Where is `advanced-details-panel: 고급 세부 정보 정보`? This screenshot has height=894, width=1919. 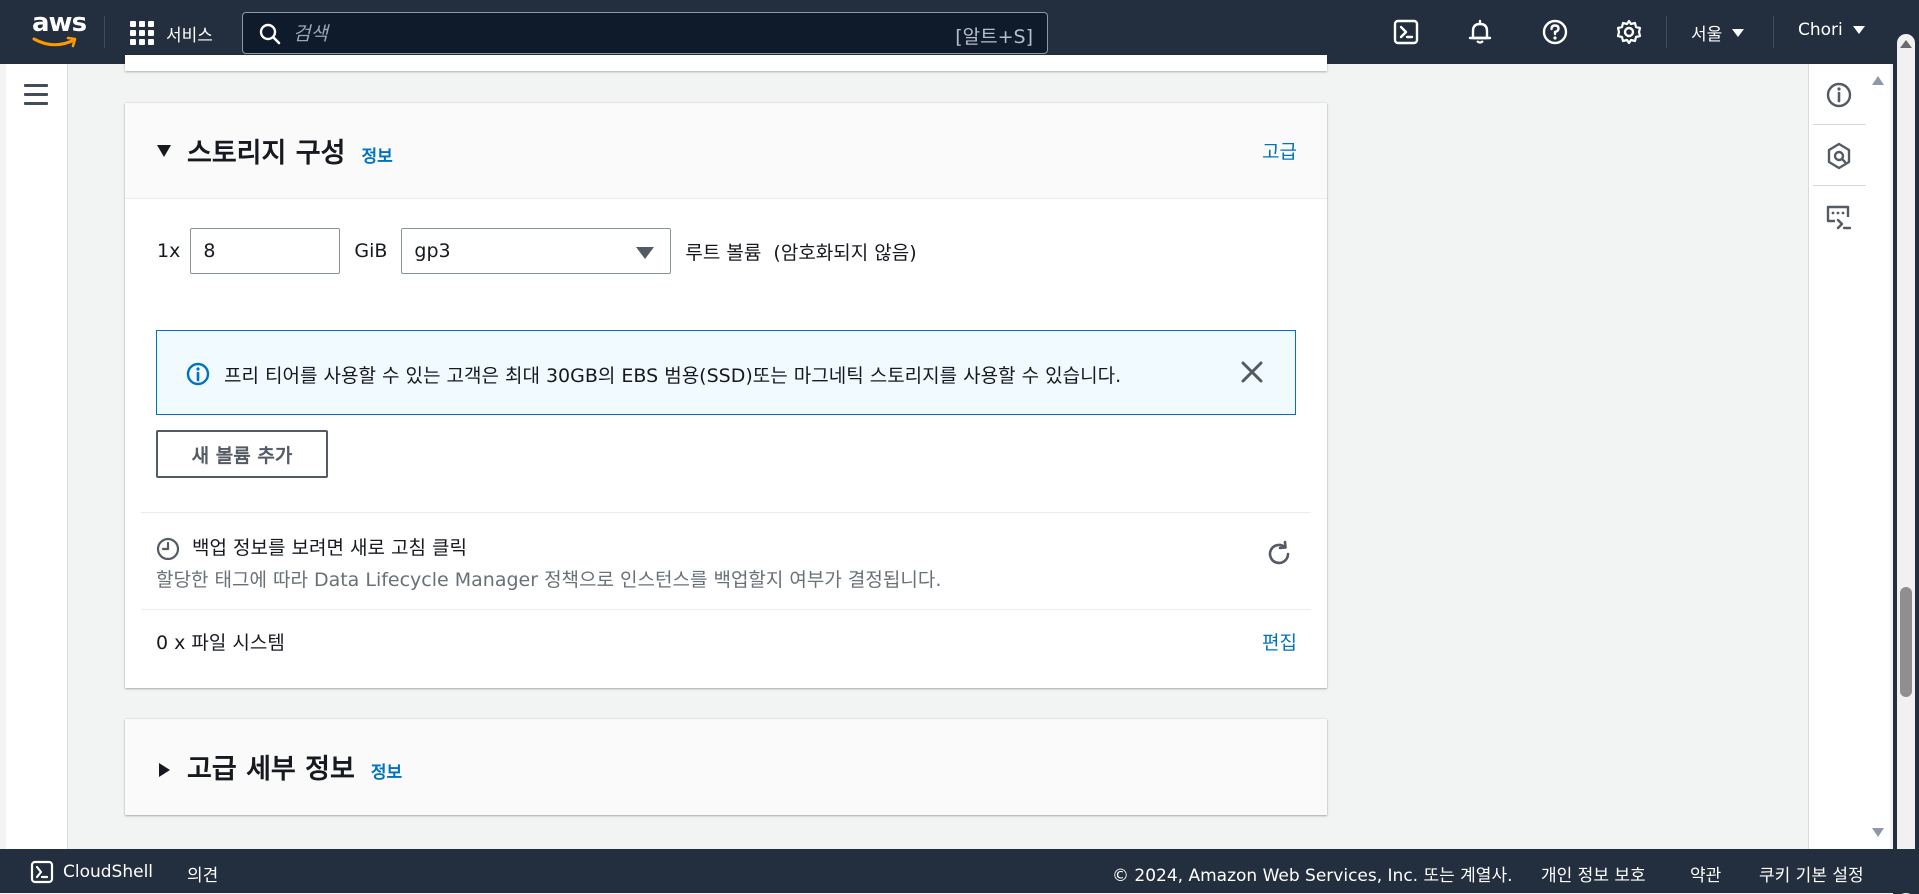 advanced-details-panel: 고급 세부 정보 정보 is located at coordinates (726, 767).